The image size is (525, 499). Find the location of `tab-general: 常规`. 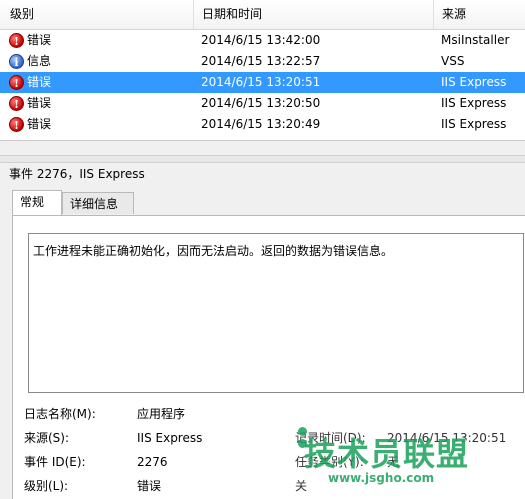

tab-general: 常规 is located at coordinates (37, 202).